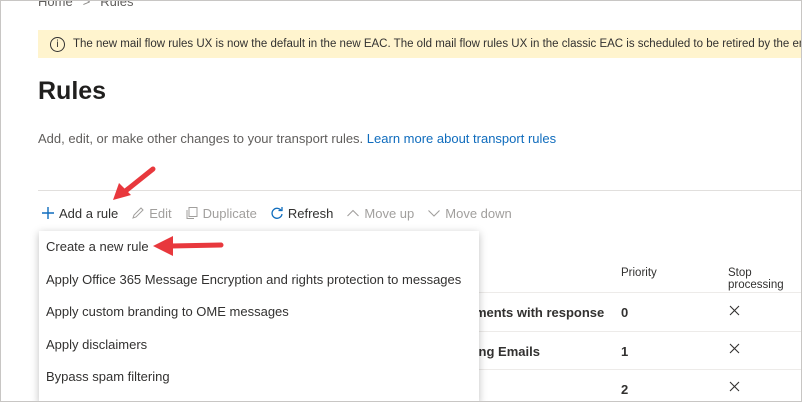 The width and height of the screenshot is (802, 402). What do you see at coordinates (389, 213) in the screenshot?
I see `move-up-label: Move up` at bounding box center [389, 213].